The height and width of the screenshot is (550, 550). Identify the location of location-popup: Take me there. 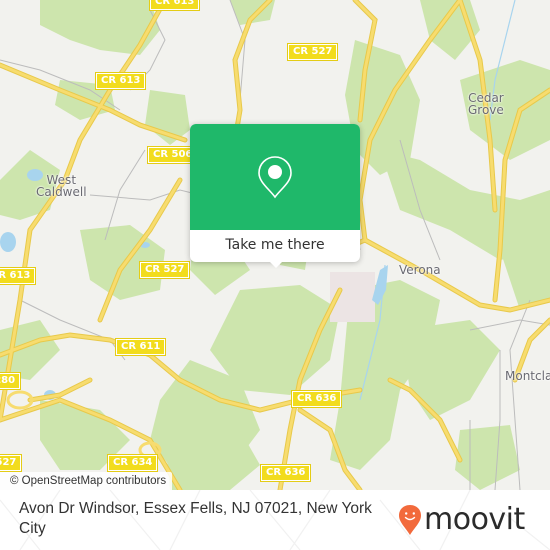
(275, 196).